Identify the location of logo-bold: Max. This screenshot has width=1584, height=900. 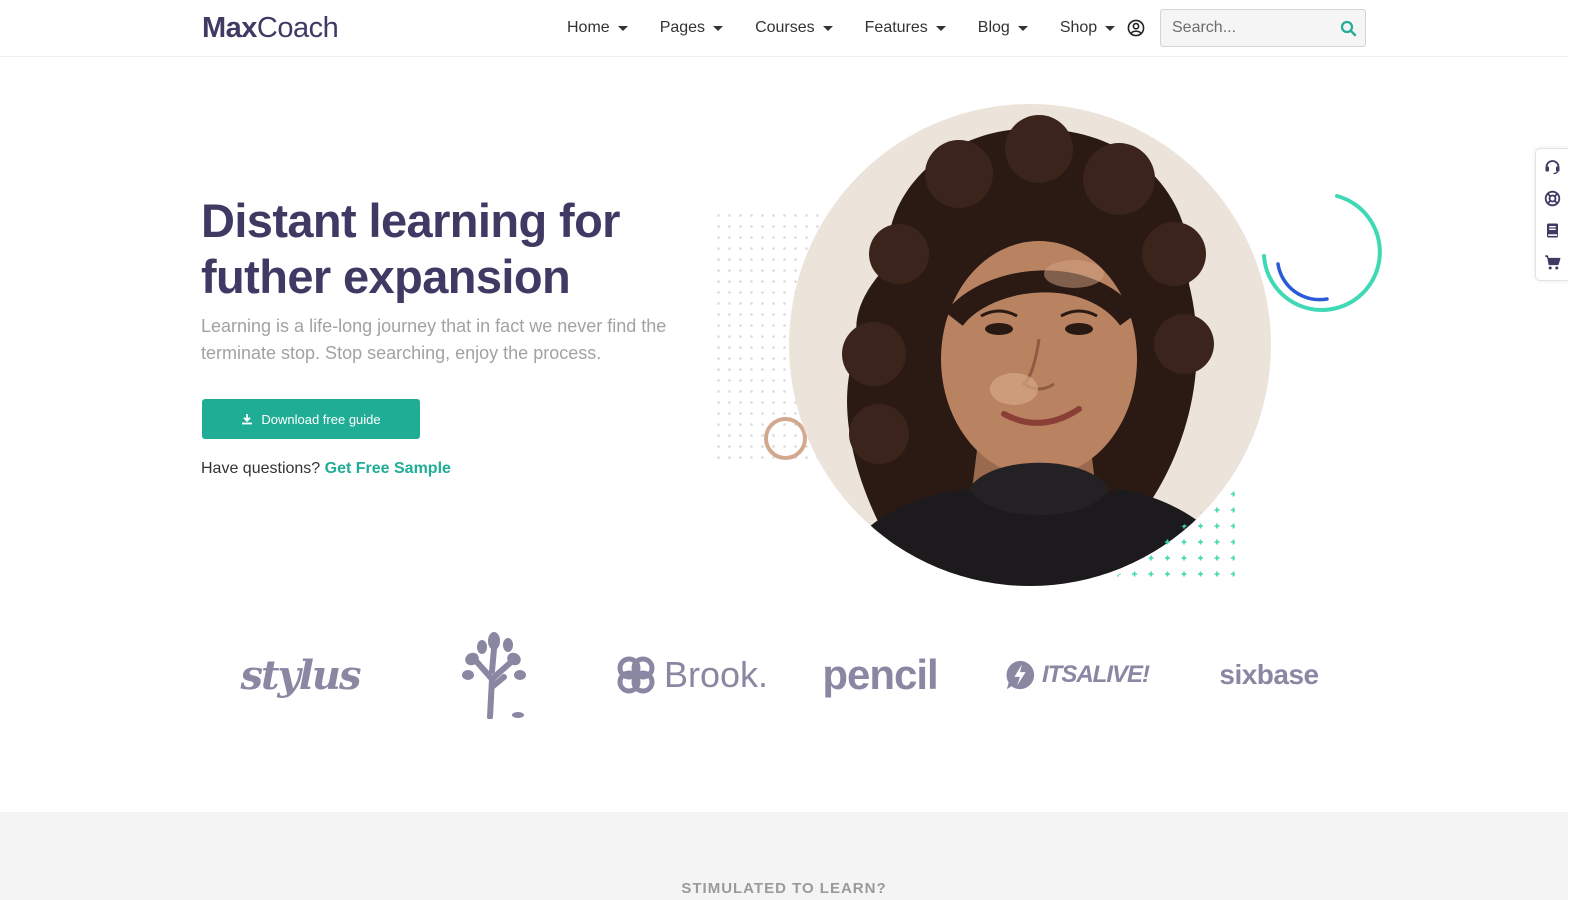
(229, 28).